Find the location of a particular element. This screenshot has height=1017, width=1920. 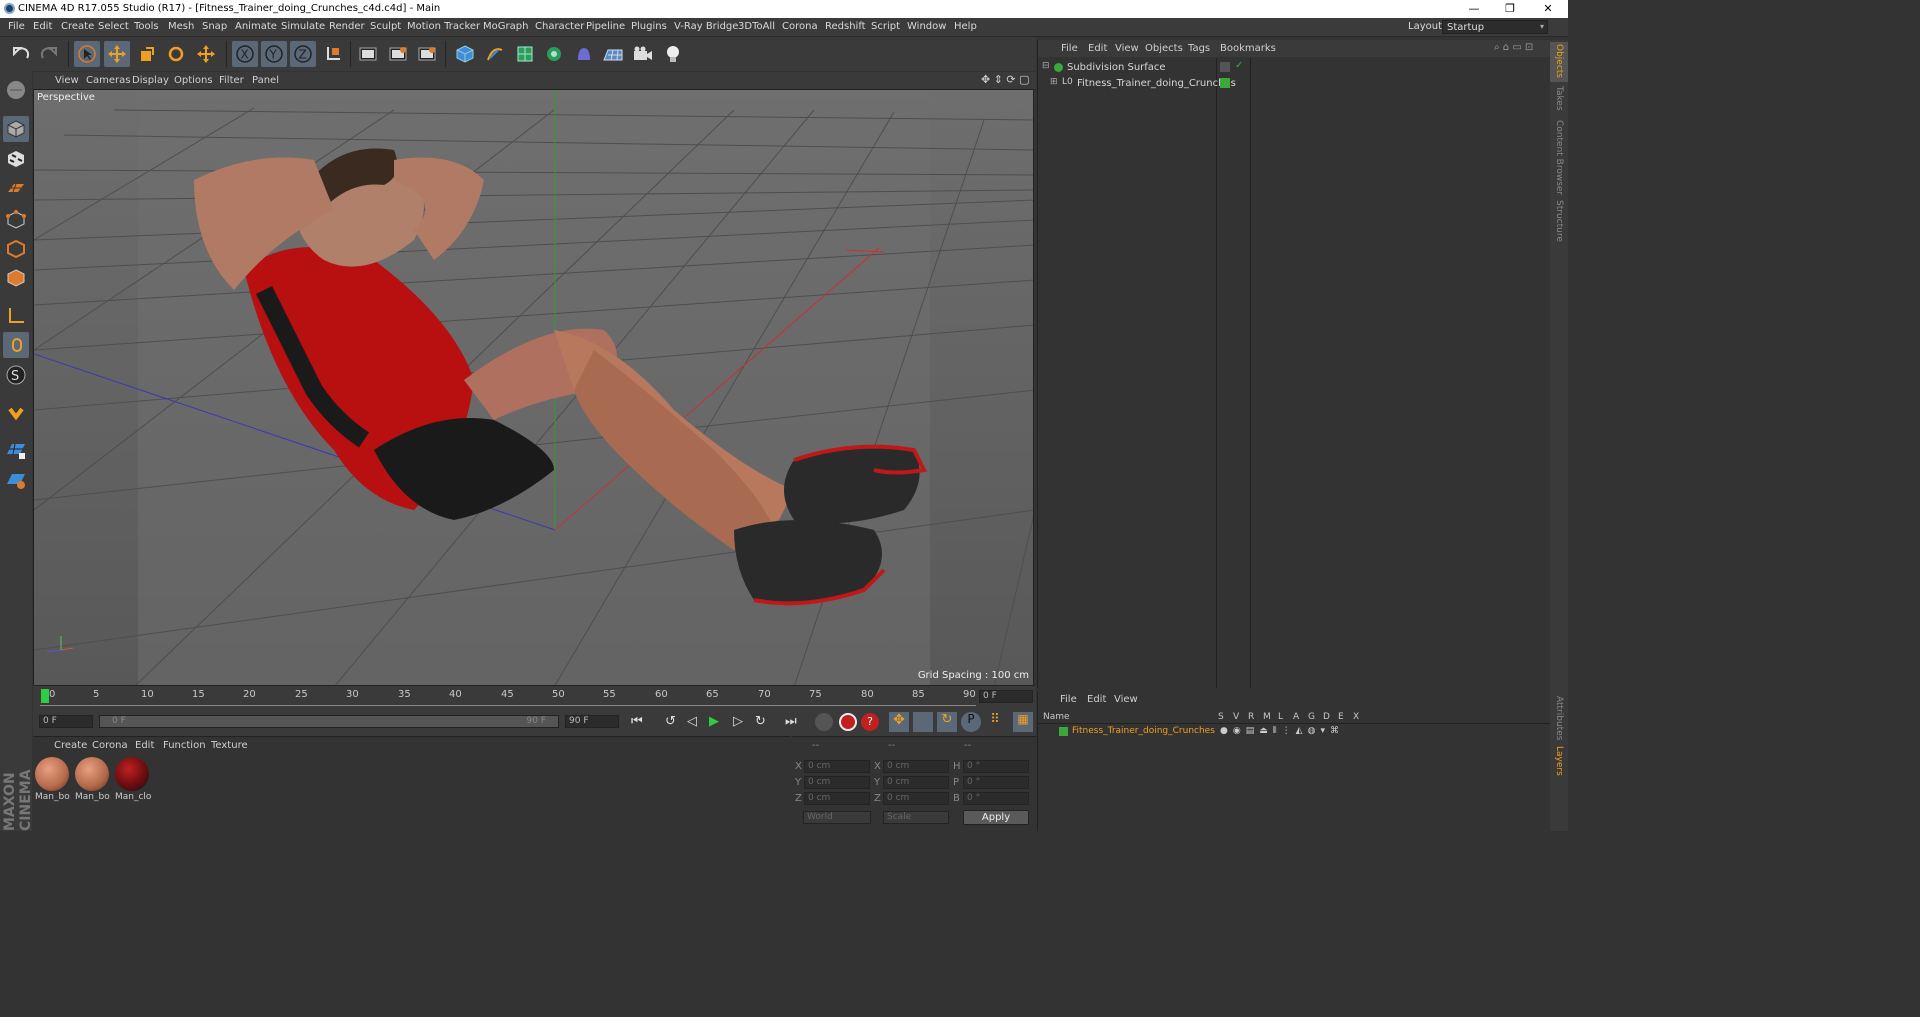

tab-takes: Takes is located at coordinates (1559, 98).